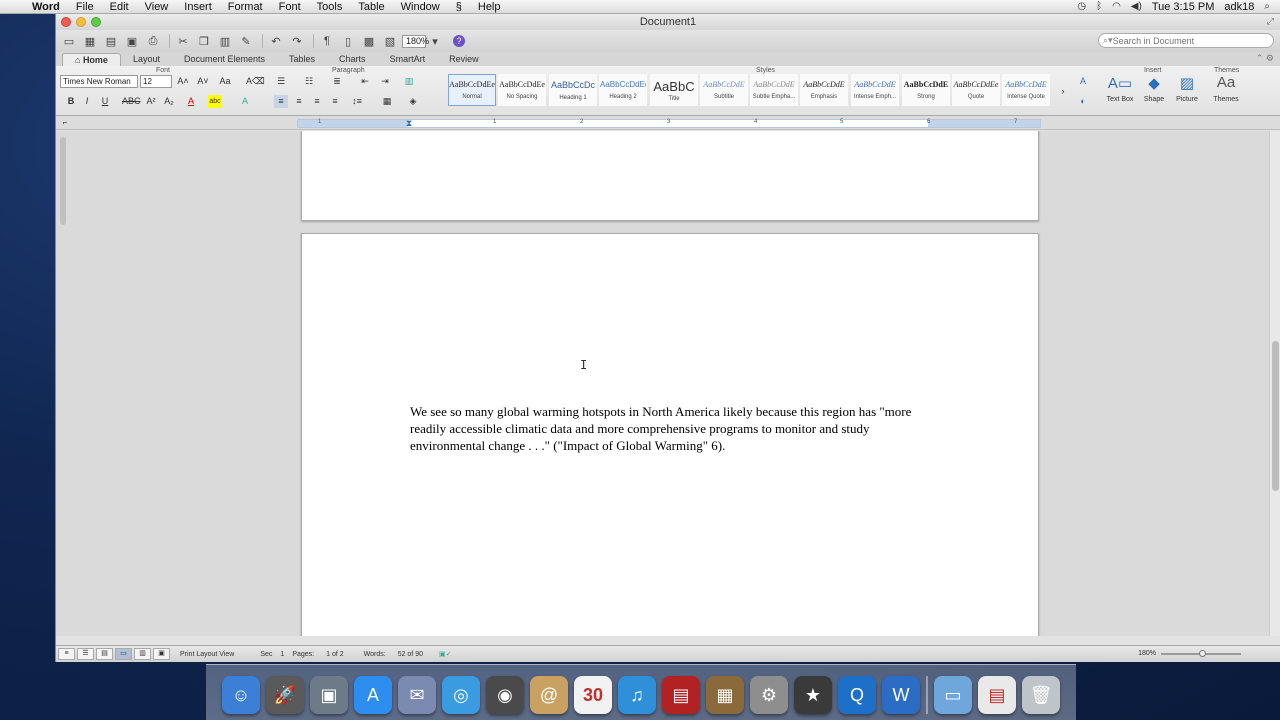 This screenshot has width=1280, height=720. I want to click on menu-tools: Tools, so click(330, 7).